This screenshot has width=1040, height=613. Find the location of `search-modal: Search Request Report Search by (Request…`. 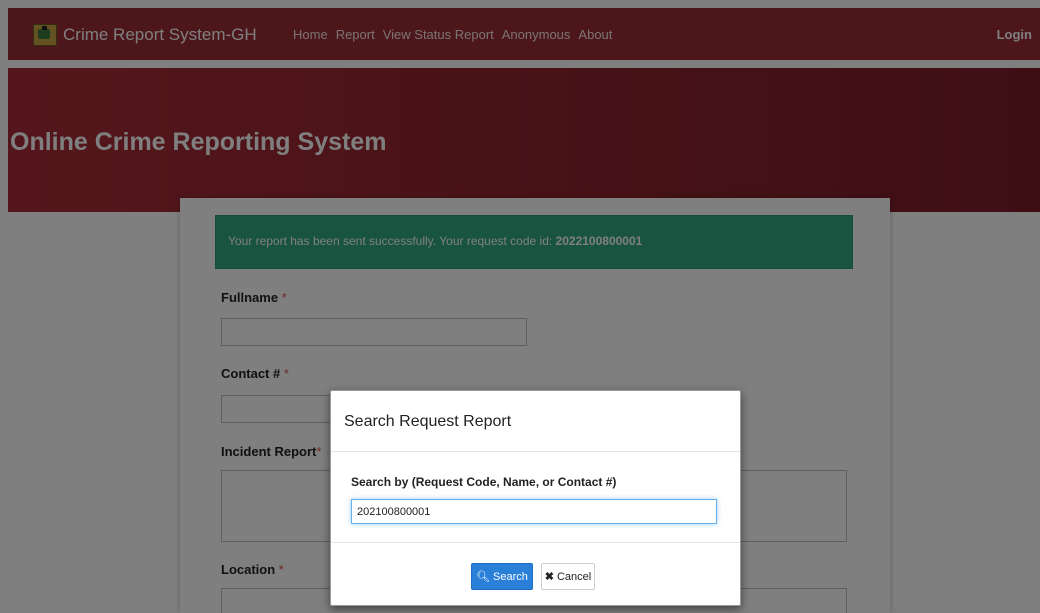

search-modal: Search Request Report Search by (Request… is located at coordinates (535, 498).